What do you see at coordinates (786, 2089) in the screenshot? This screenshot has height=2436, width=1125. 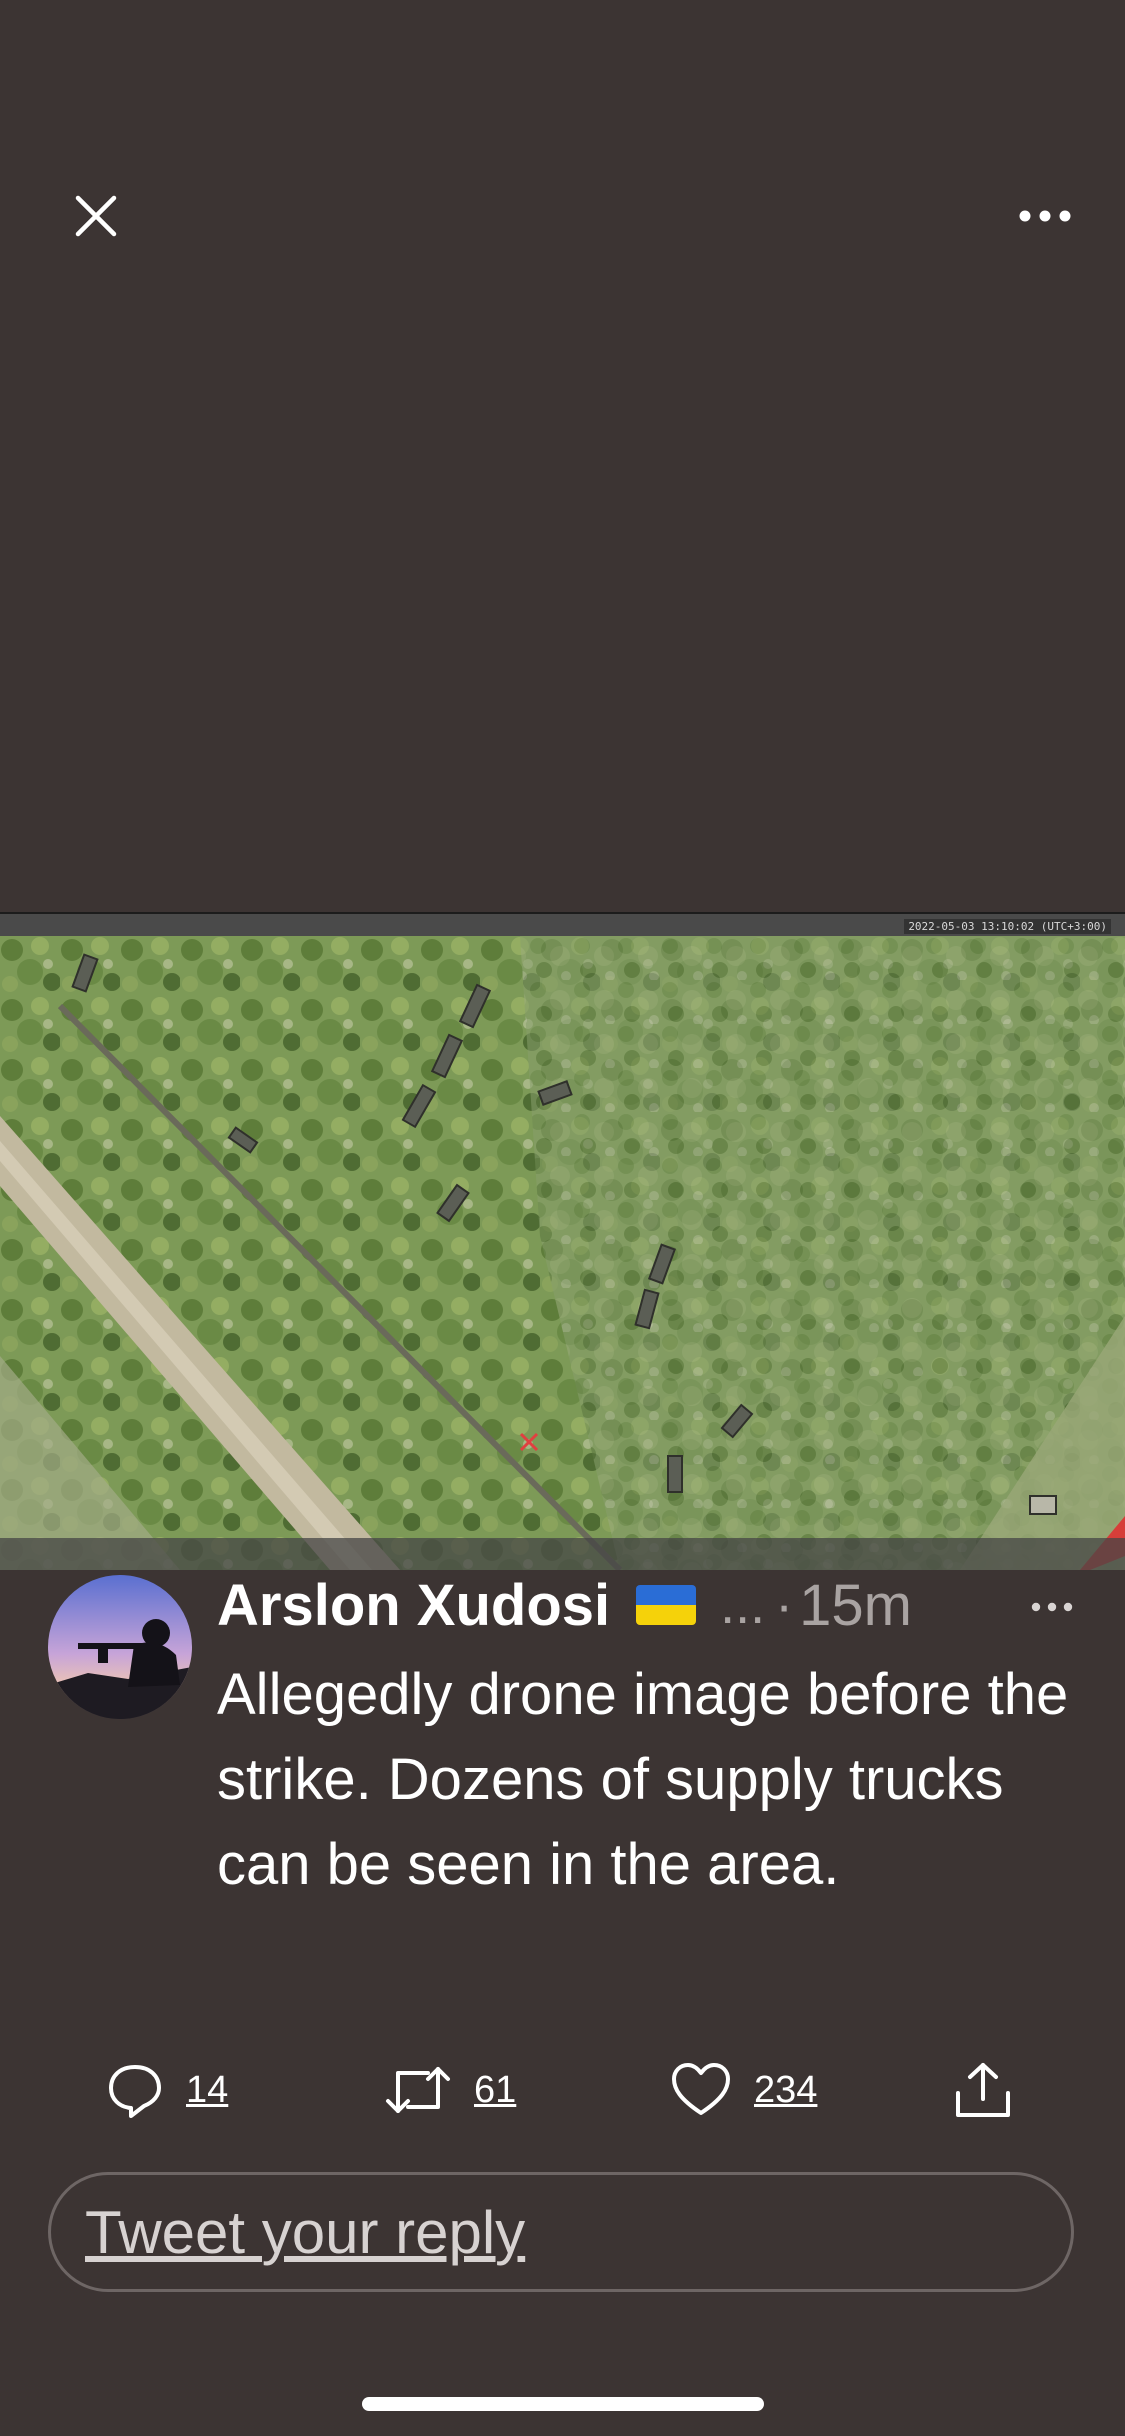 I see `like-count: 234` at bounding box center [786, 2089].